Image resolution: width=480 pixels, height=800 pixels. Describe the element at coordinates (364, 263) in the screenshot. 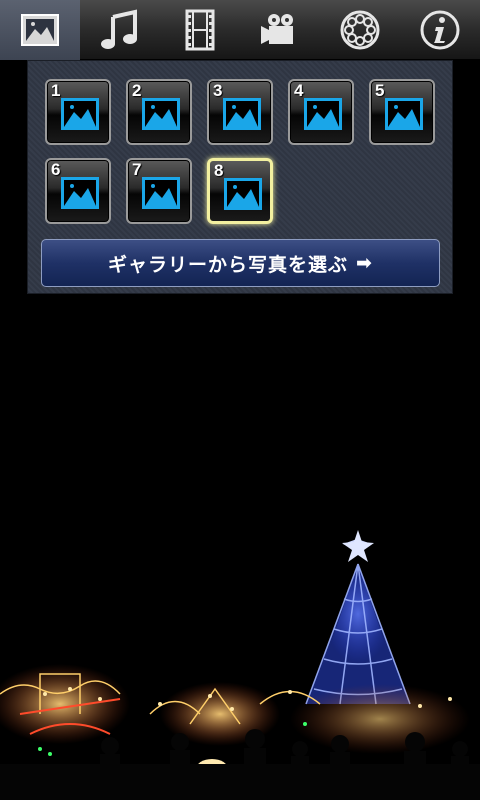

I see `arrow-right-icon: ➡` at that location.